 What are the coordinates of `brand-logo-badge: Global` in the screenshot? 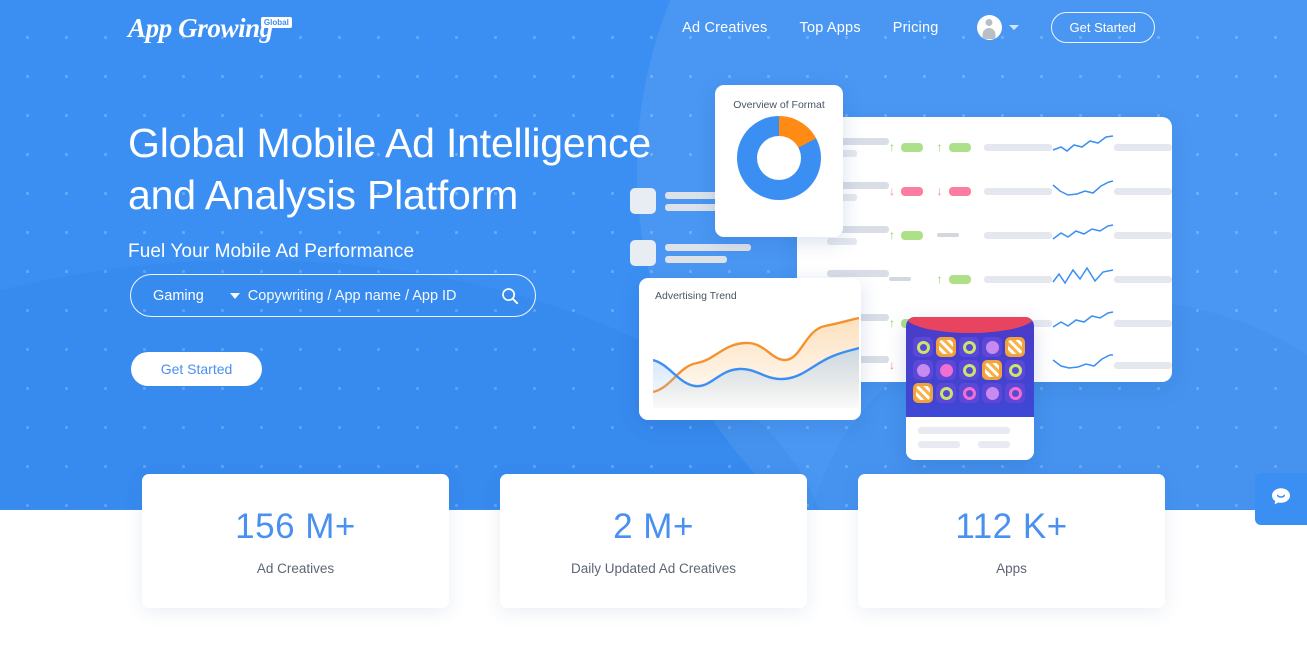 It's located at (276, 22).